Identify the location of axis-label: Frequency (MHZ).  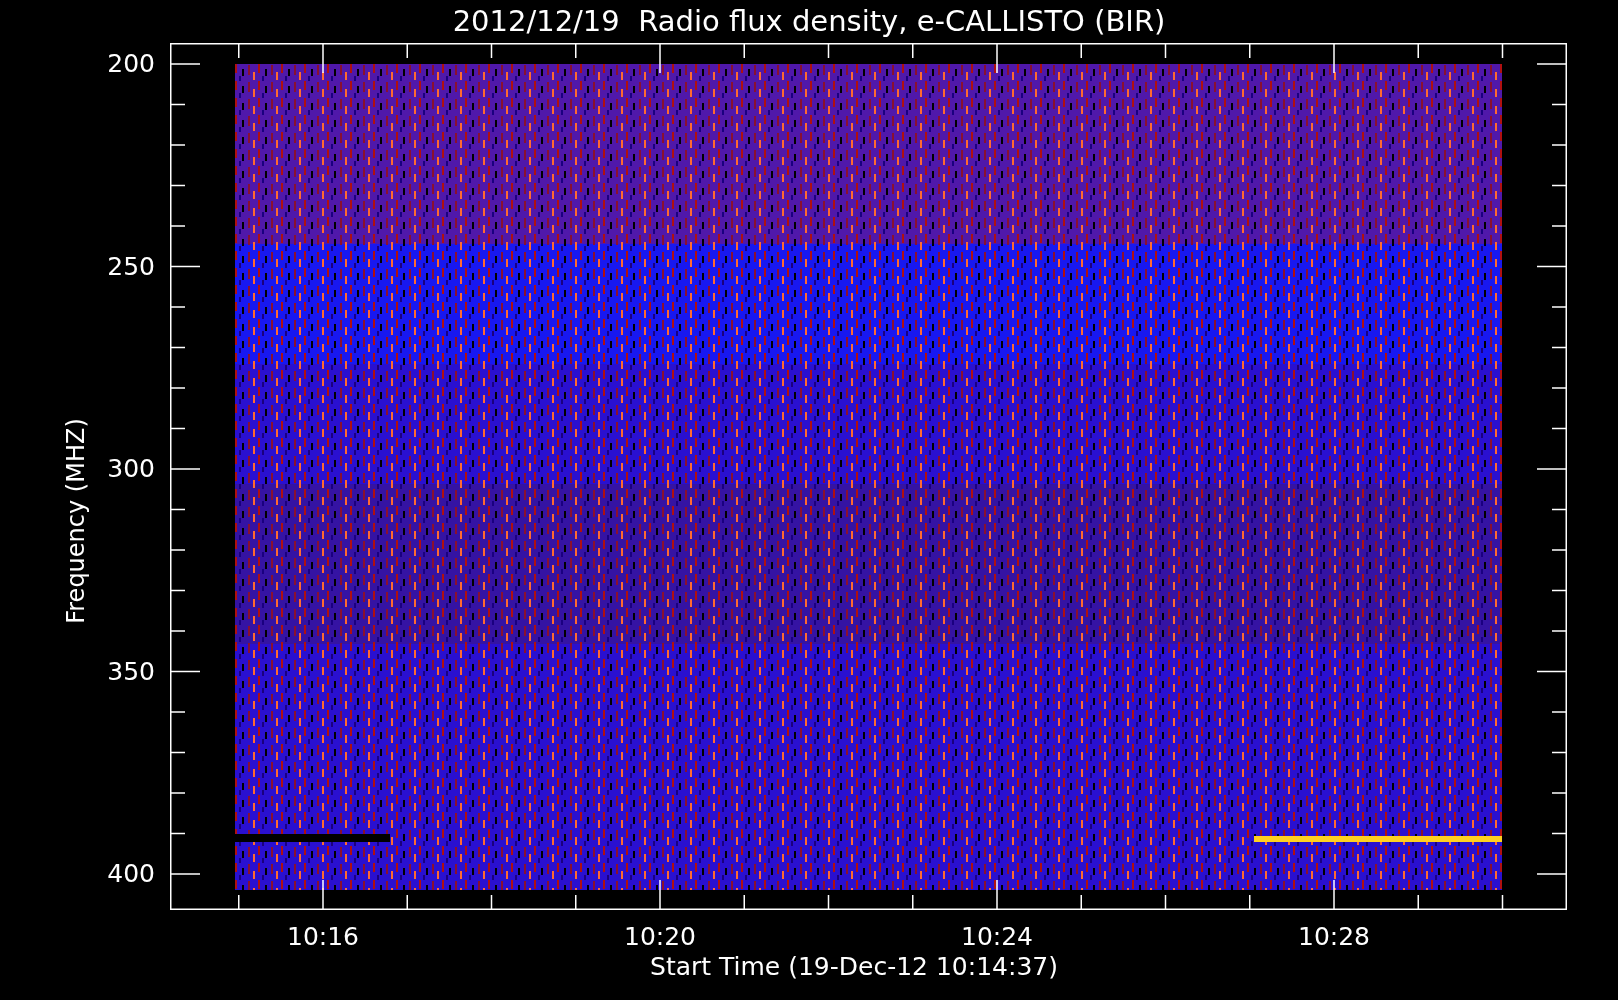
(76, 521).